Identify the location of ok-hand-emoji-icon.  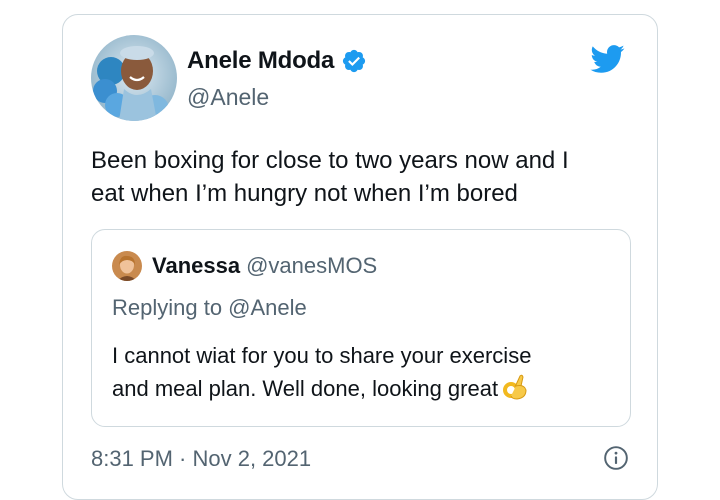
(515, 387).